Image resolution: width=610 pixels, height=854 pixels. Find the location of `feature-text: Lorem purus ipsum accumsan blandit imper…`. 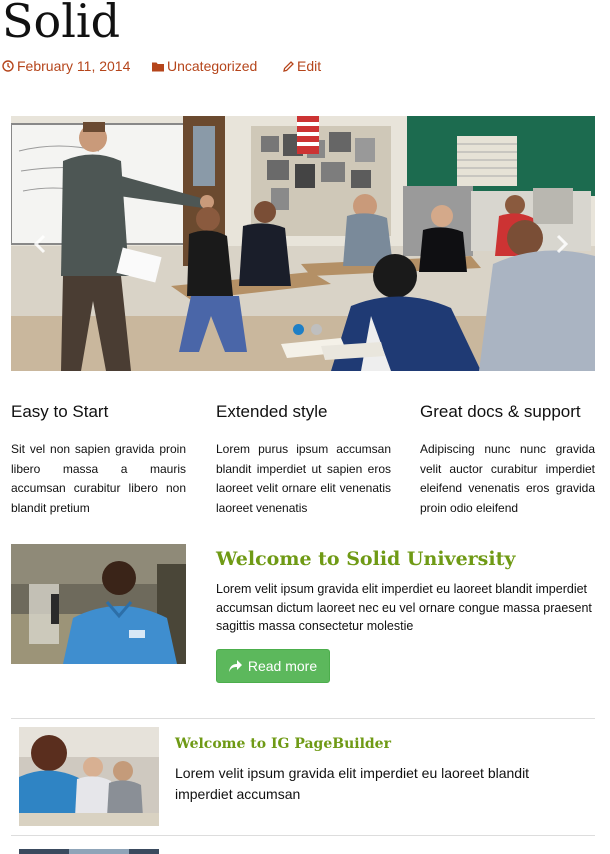

feature-text: Lorem purus ipsum accumsan blandit imper… is located at coordinates (303, 478).